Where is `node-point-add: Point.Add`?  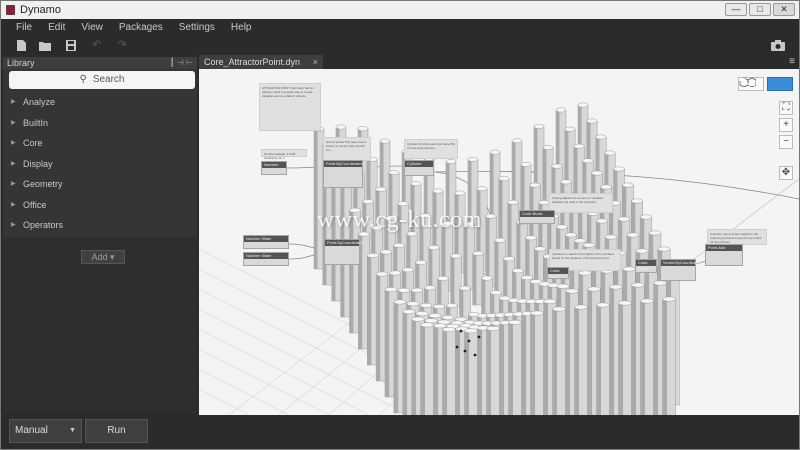
node-point-add: Point.Add is located at coordinates (724, 255).